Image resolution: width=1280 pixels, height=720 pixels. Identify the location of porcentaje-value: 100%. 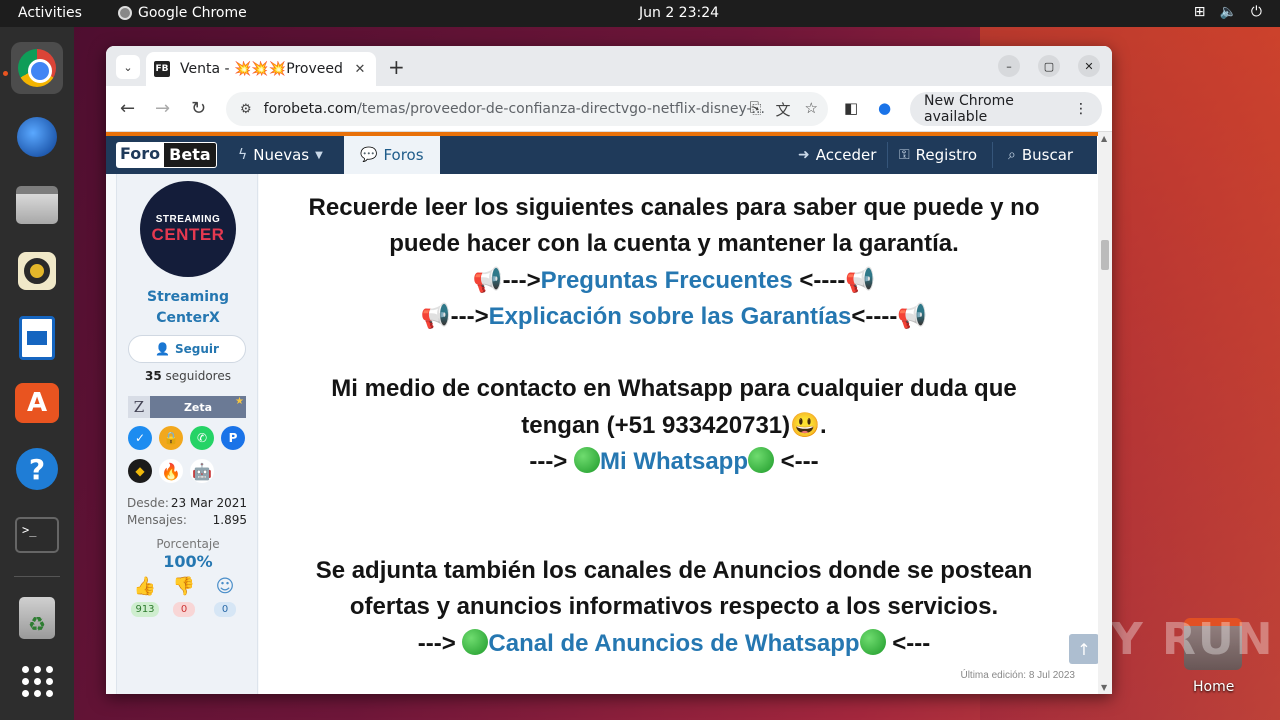
(188, 561).